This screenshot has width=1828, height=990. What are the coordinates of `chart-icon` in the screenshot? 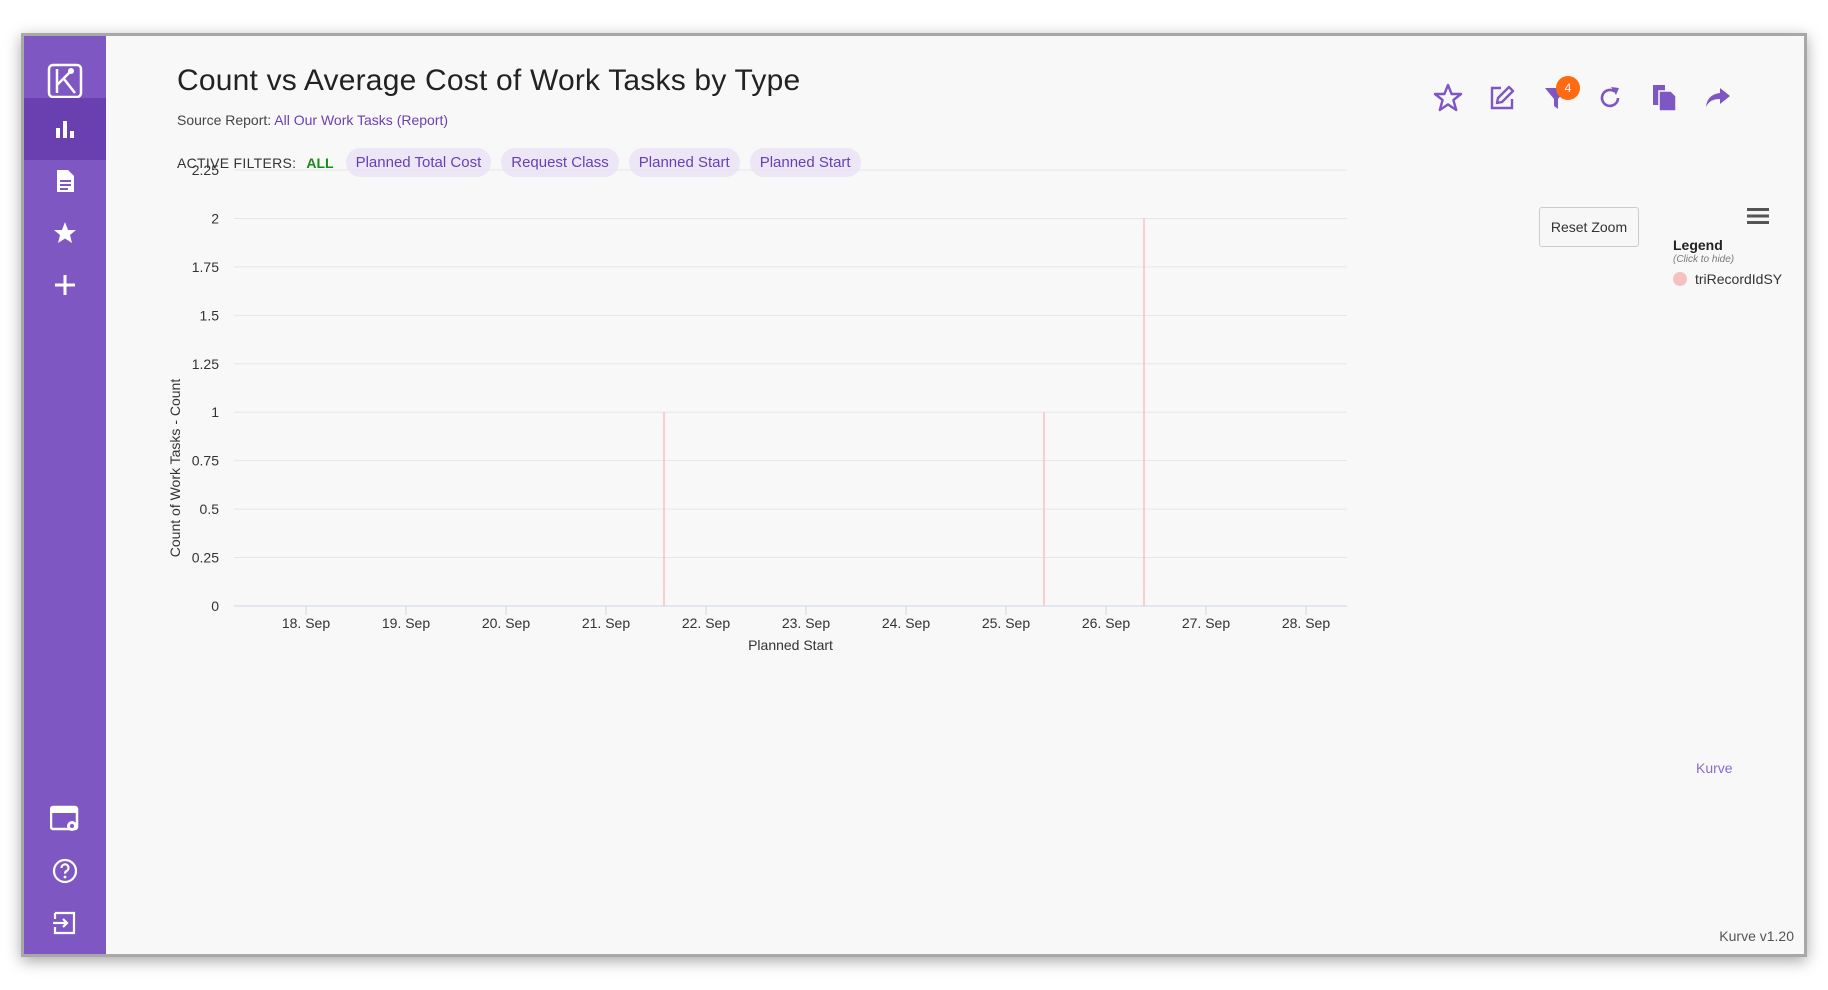 It's located at (65, 129).